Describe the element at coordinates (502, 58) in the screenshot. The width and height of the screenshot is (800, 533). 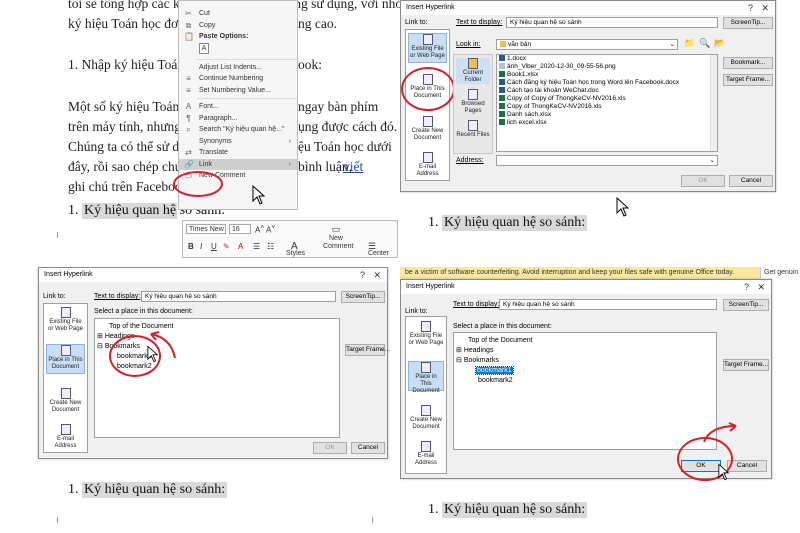
I see `word-file-icon` at that location.